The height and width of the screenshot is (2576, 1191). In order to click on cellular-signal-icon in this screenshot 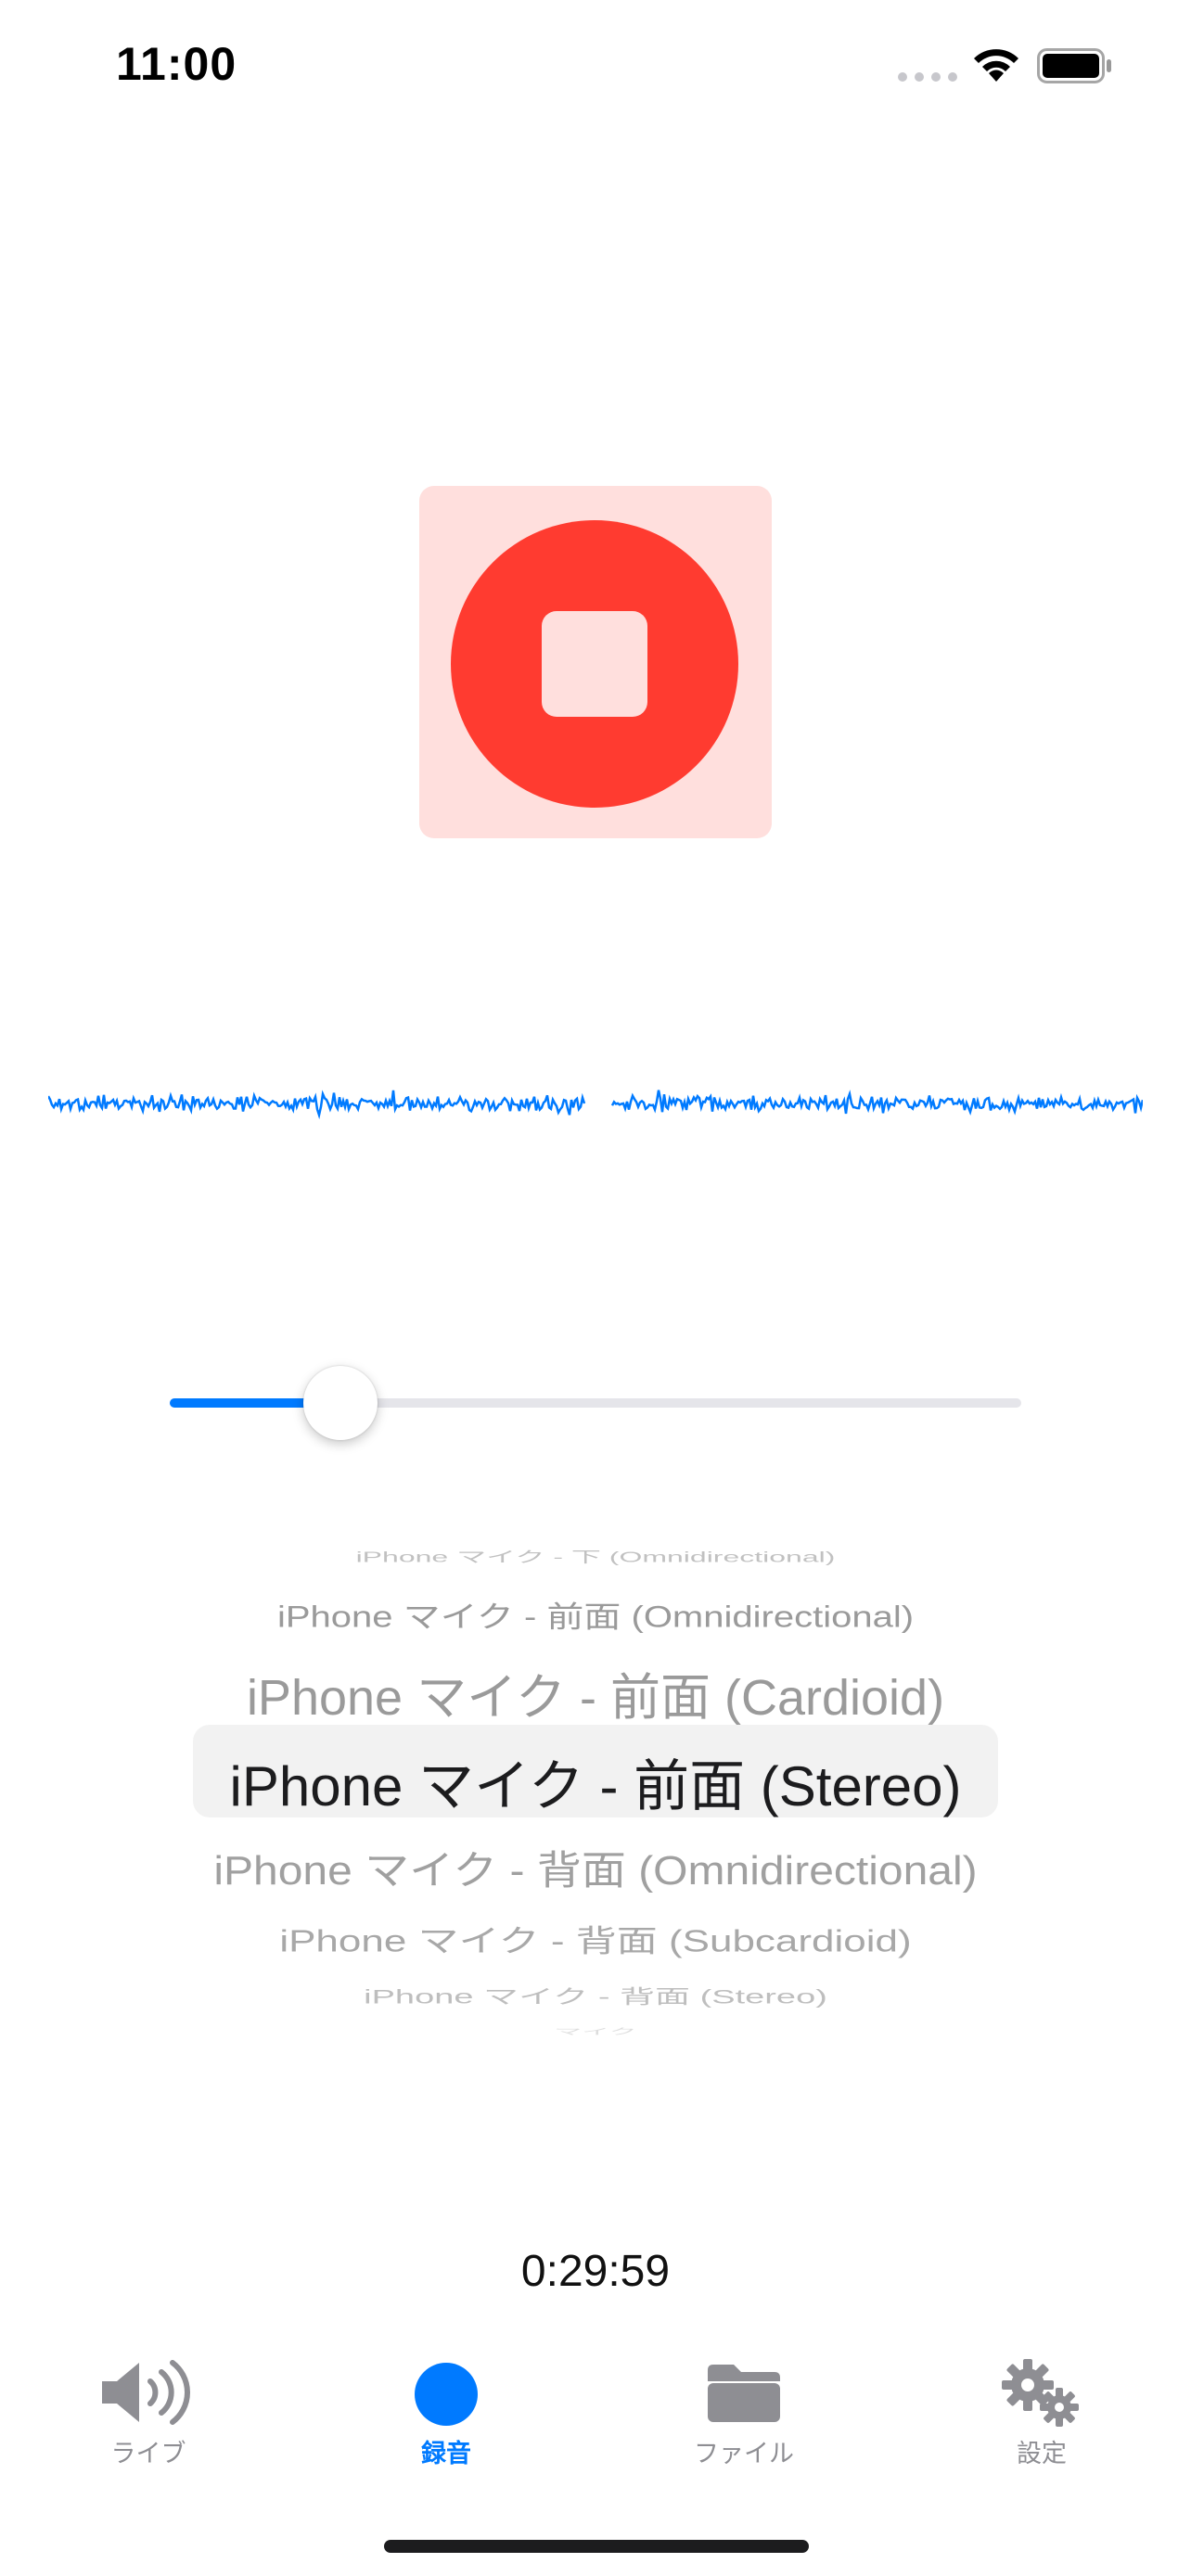, I will do `click(927, 77)`.